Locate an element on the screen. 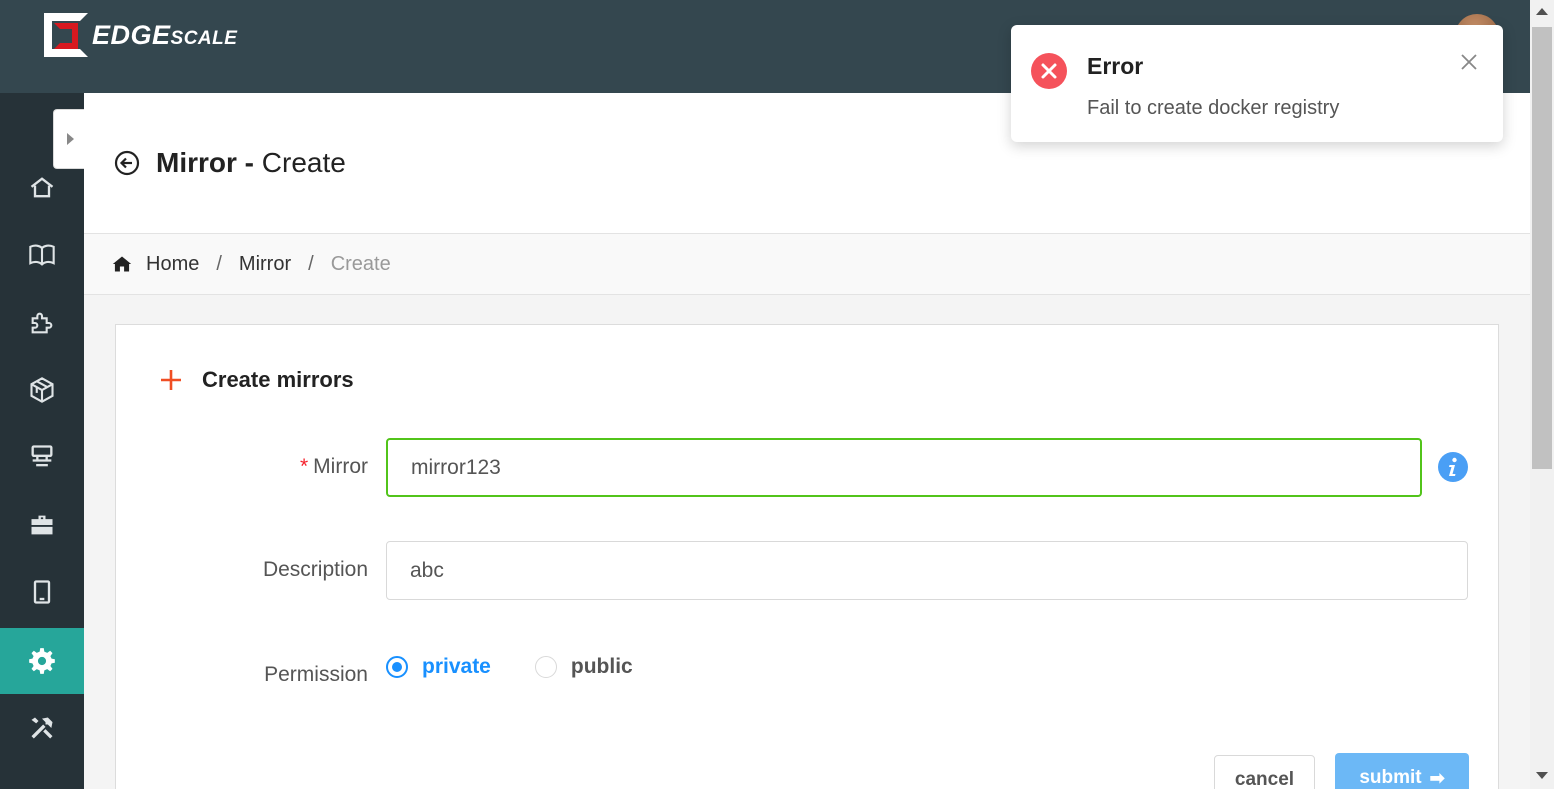  sidebar is located at coordinates (42, 441).